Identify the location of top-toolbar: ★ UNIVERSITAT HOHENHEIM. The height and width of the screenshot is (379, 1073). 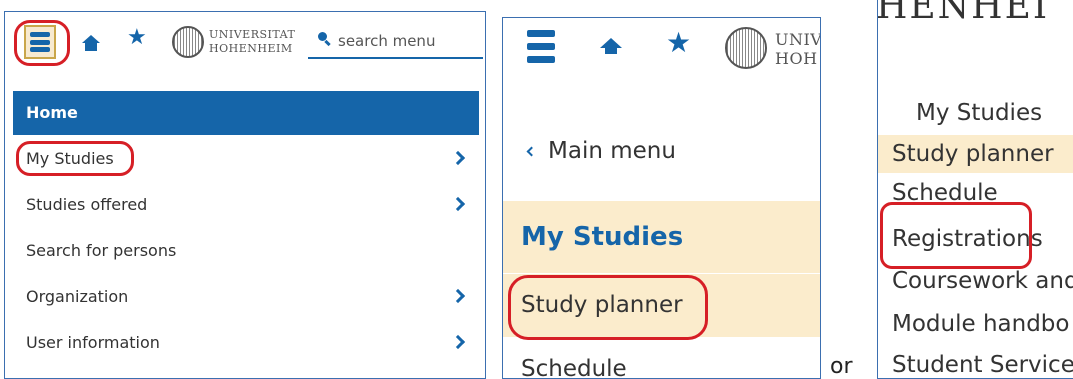
(245, 48).